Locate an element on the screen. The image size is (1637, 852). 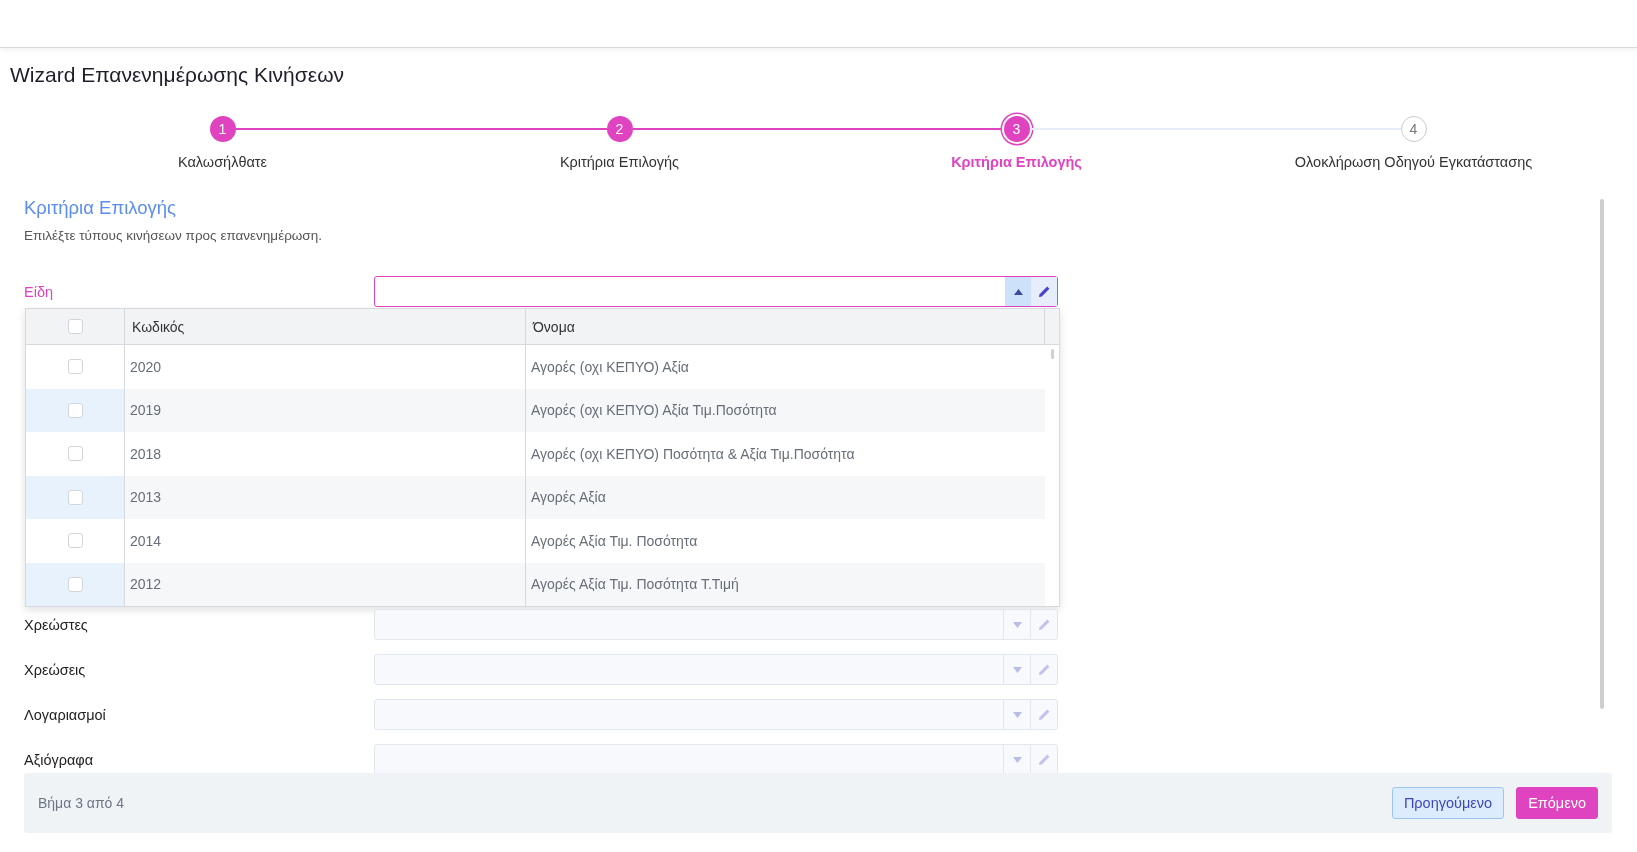
step-number: 1 is located at coordinates (222, 129).